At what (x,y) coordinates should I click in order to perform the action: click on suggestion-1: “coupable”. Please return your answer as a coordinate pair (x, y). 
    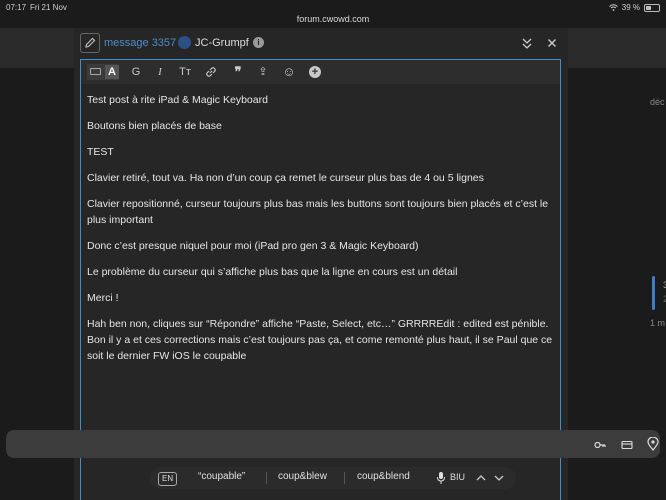
    Looking at the image, I should click on (221, 476).